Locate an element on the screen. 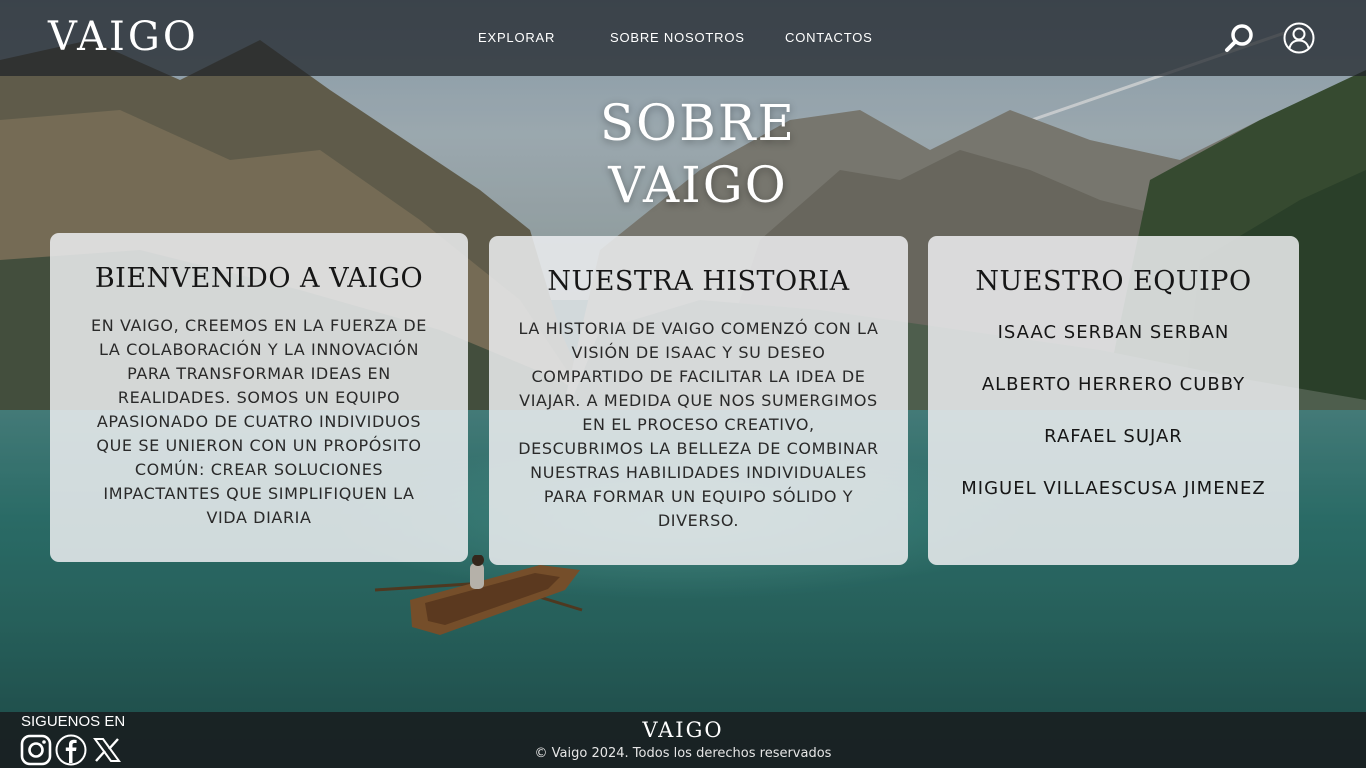 This screenshot has width=1366, height=768. welcome-card-title: BIENVENIDO A VAIGO is located at coordinates (259, 278).